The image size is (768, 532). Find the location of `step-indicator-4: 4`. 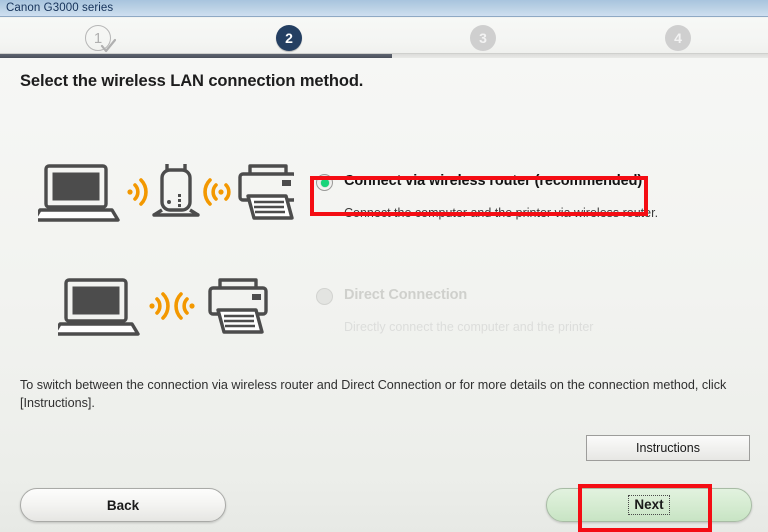

step-indicator-4: 4 is located at coordinates (678, 38).